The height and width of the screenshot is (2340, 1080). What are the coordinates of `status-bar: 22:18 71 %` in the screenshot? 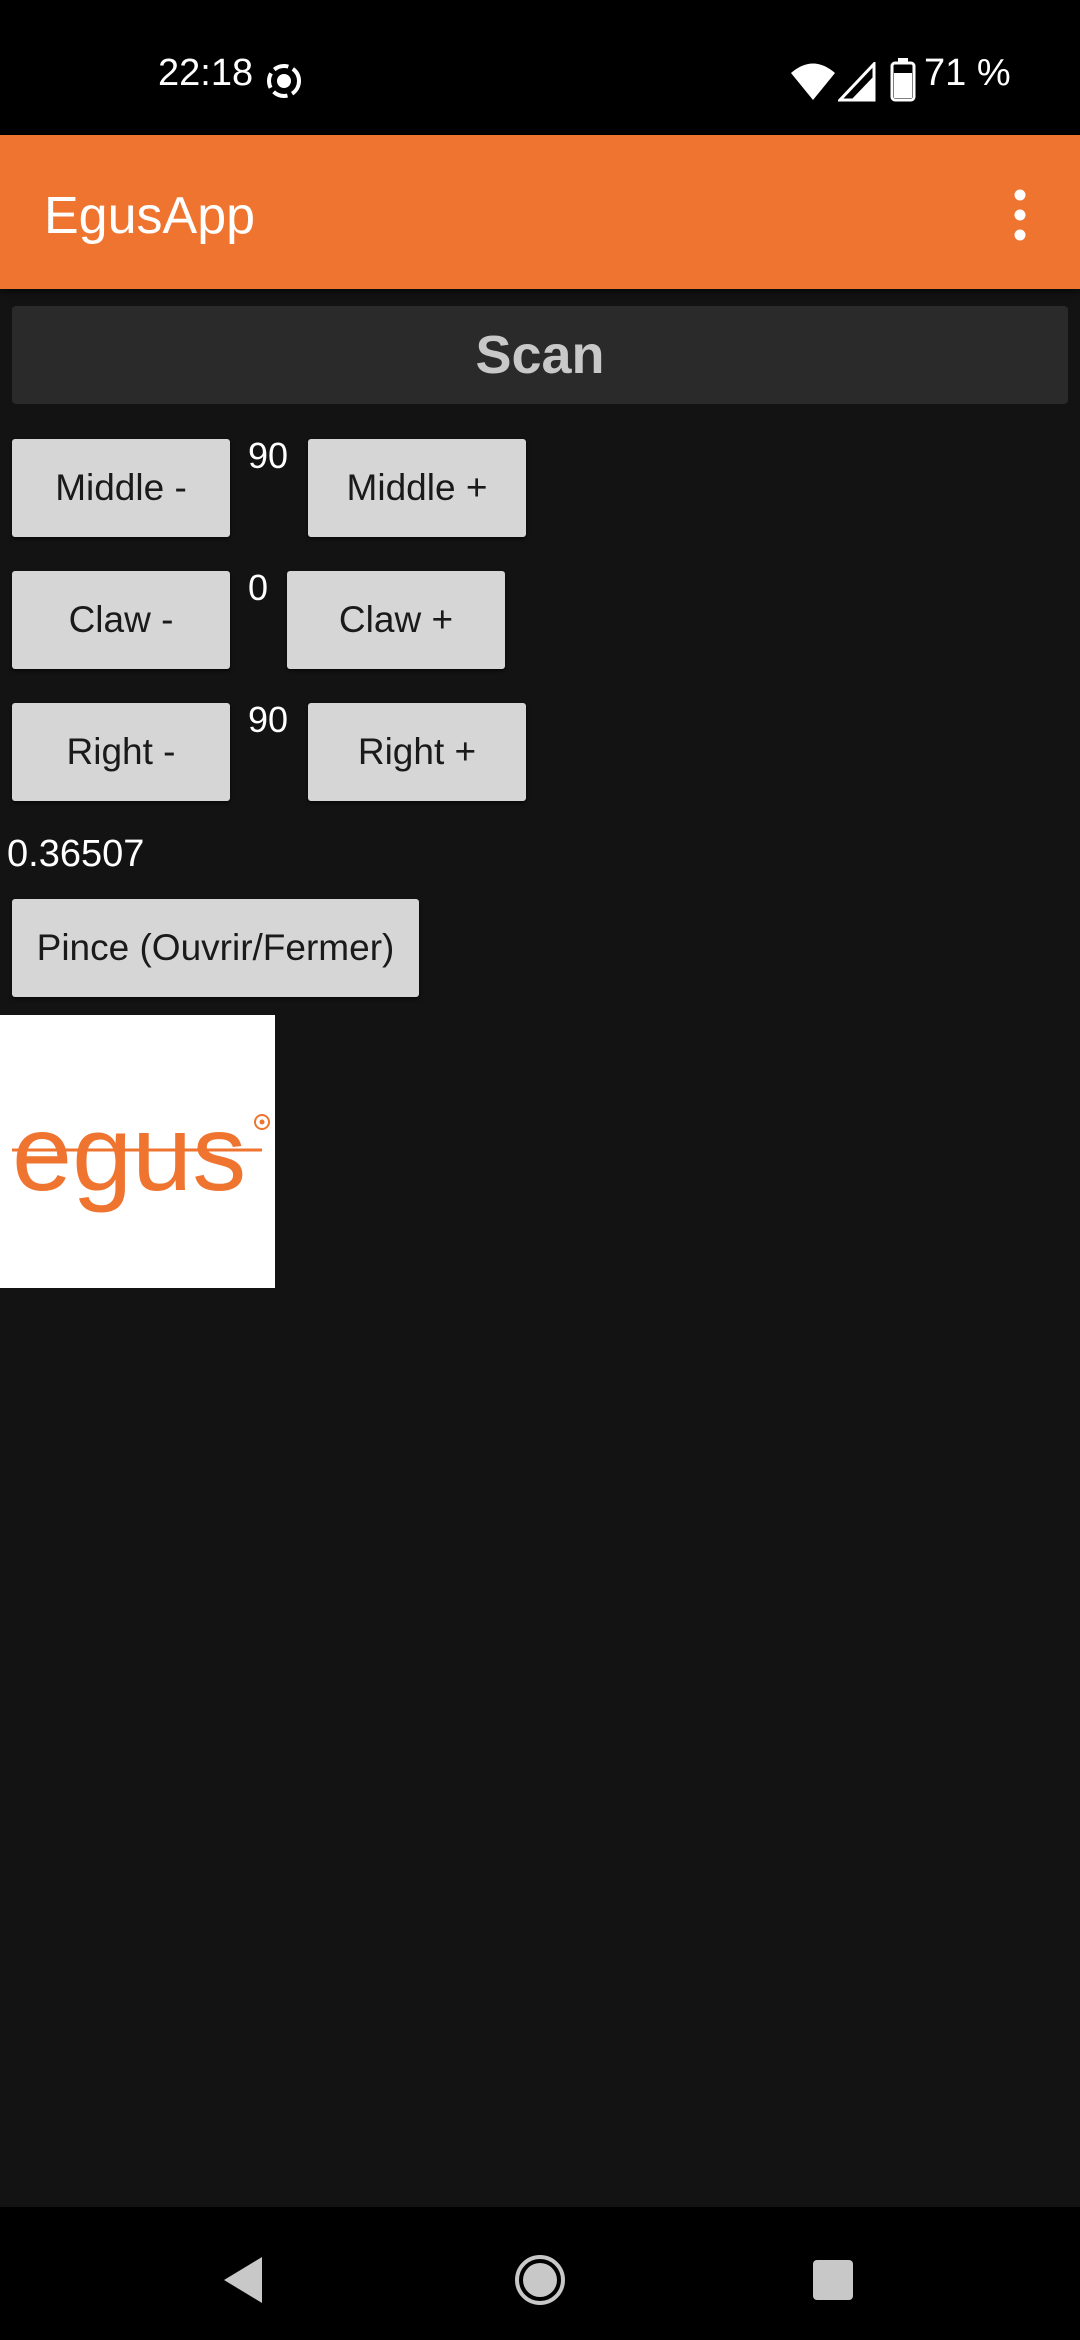 It's located at (540, 67).